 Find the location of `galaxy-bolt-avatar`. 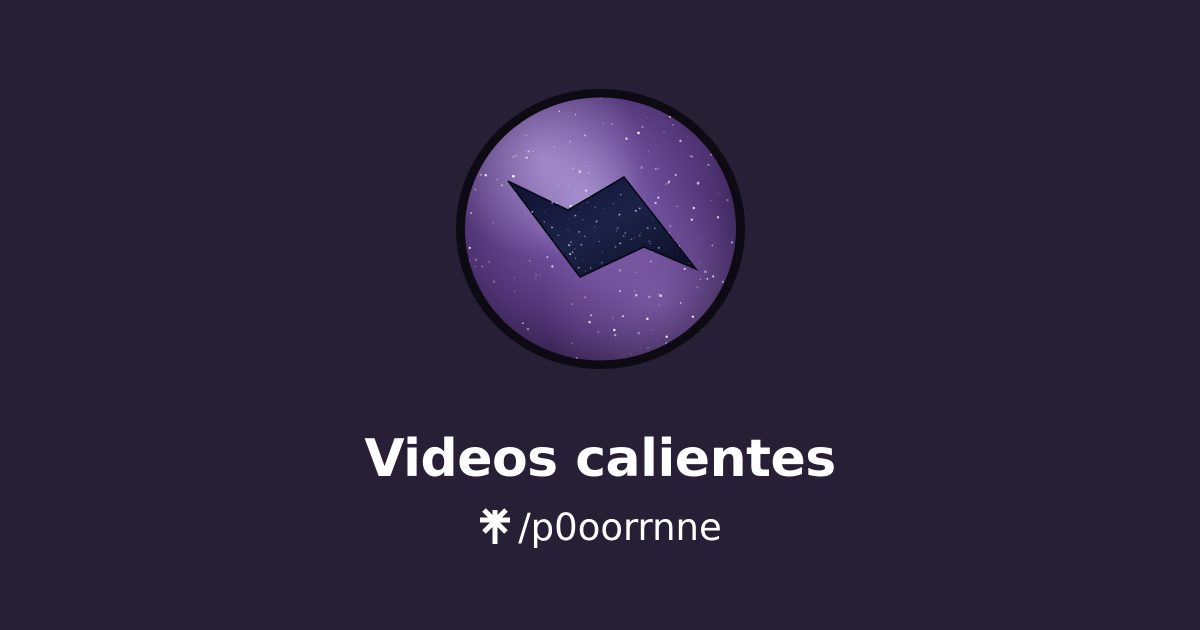

galaxy-bolt-avatar is located at coordinates (600, 229).